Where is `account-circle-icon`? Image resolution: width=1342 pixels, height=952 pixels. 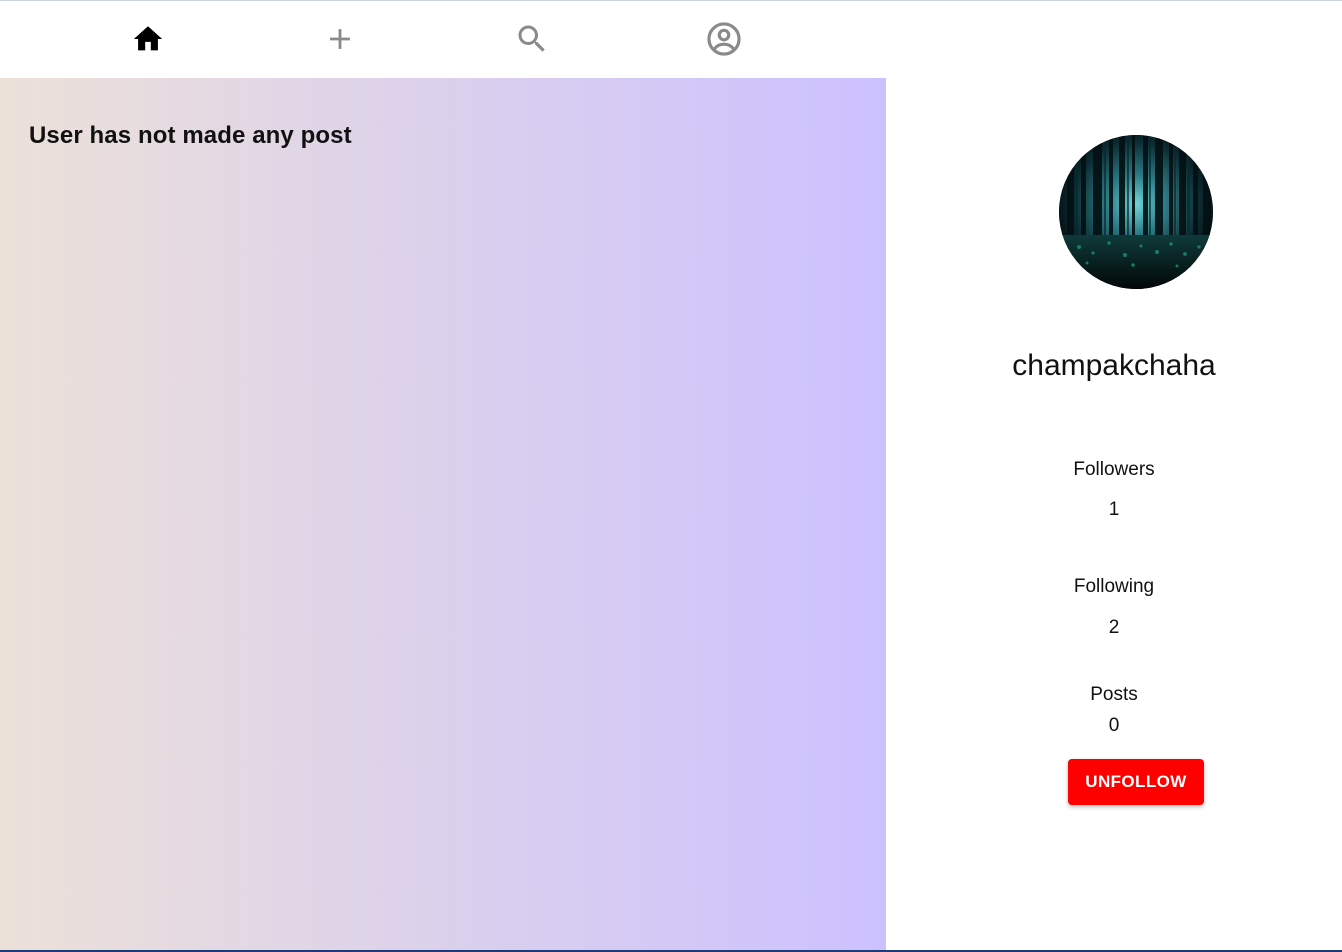
account-circle-icon is located at coordinates (724, 39).